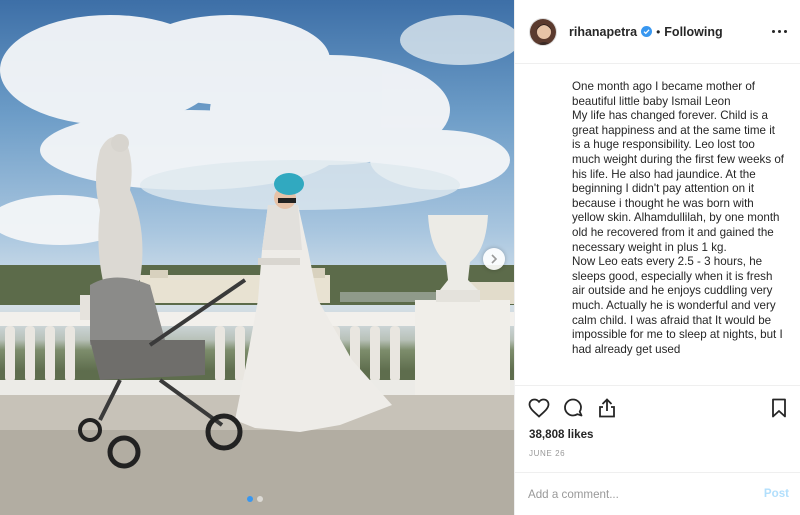  What do you see at coordinates (574, 409) in the screenshot?
I see `comment-icon` at bounding box center [574, 409].